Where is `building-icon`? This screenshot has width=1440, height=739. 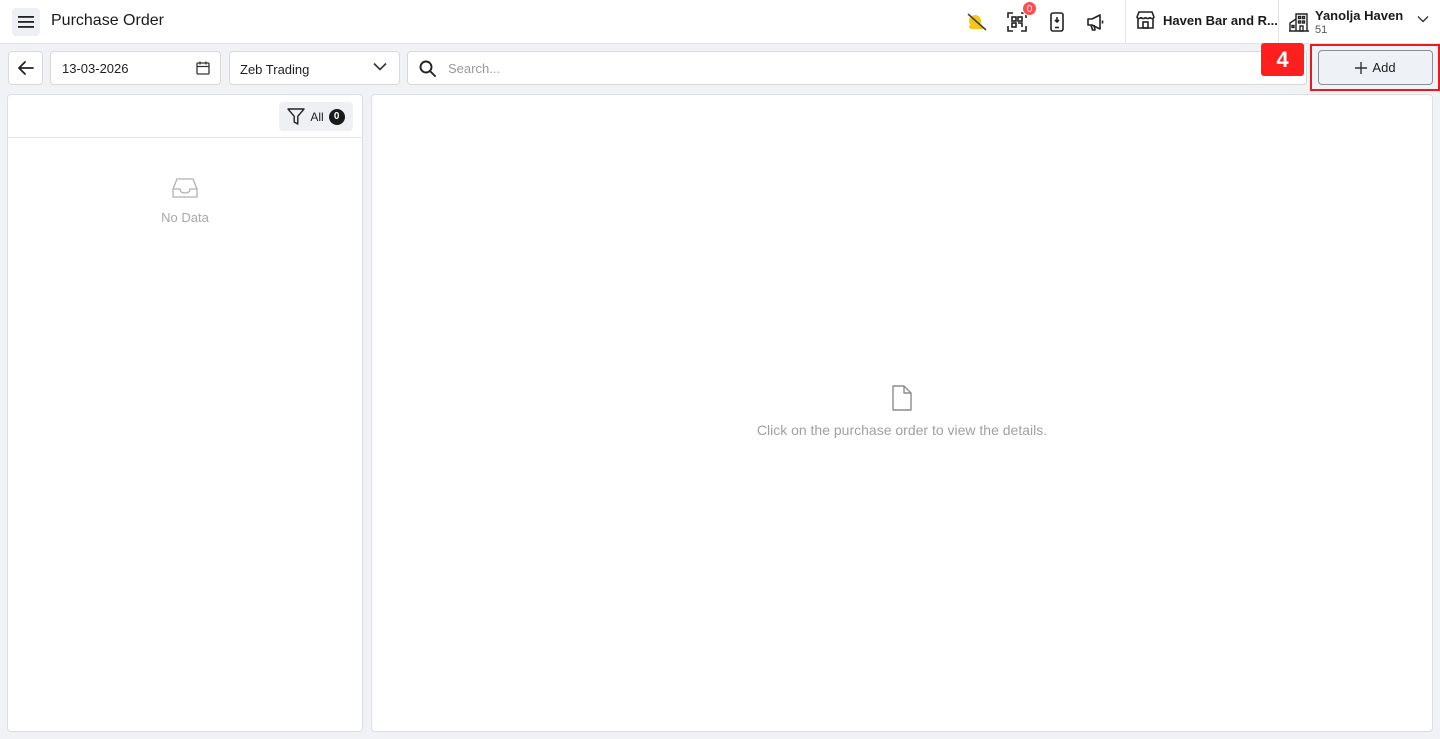 building-icon is located at coordinates (1299, 22).